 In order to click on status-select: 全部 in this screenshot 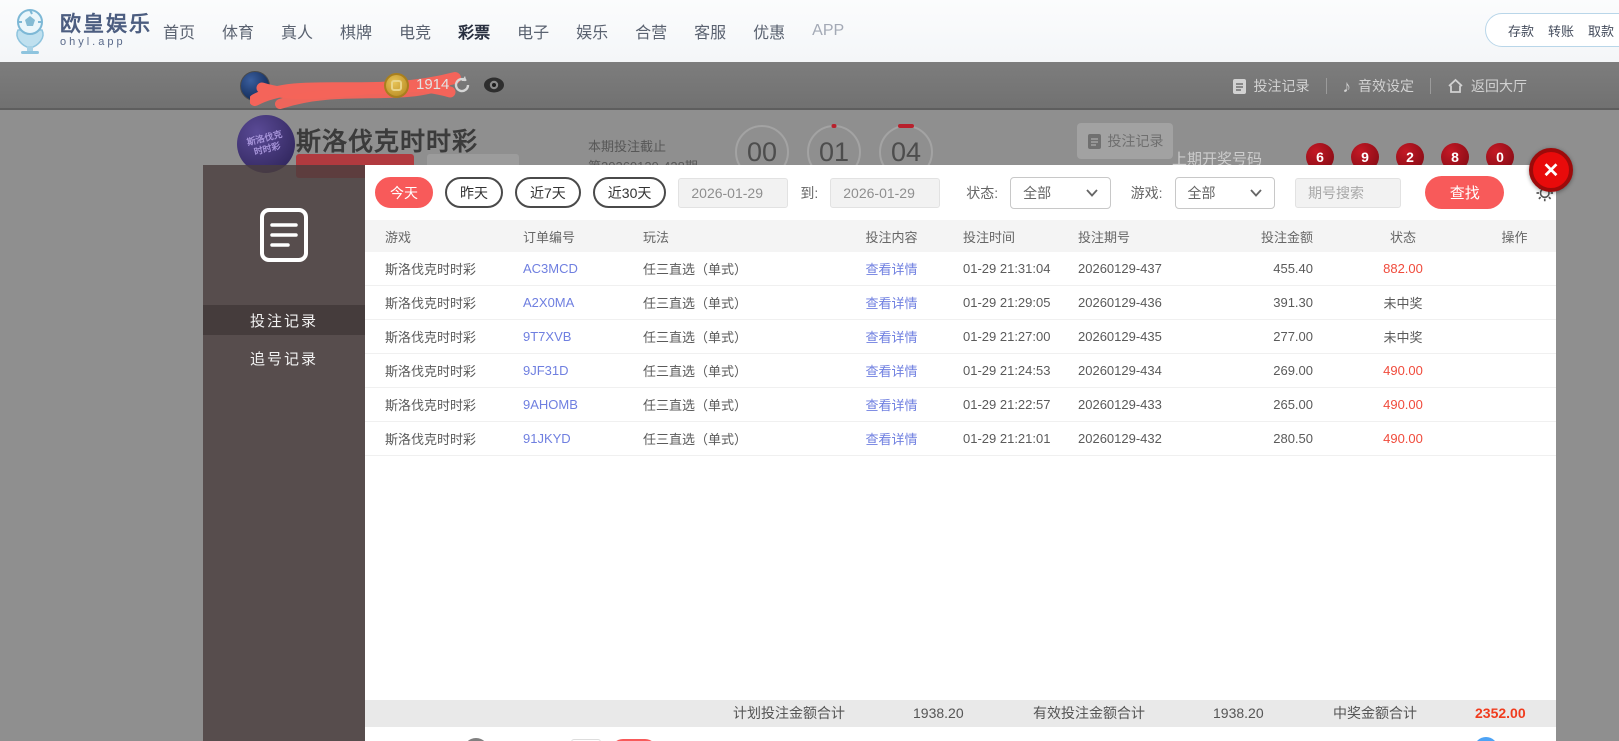, I will do `click(1060, 192)`.